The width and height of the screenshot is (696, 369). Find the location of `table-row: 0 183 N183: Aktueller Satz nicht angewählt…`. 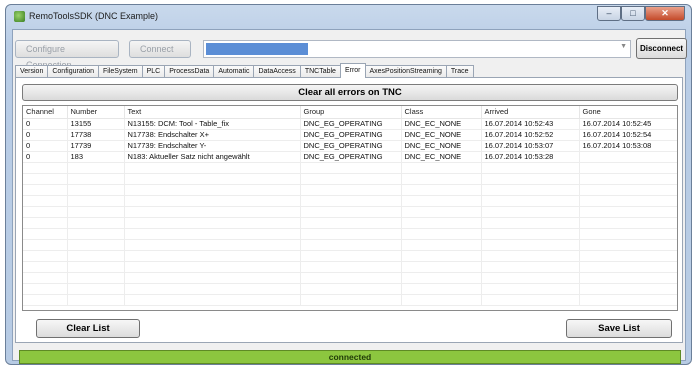

table-row: 0 183 N183: Aktueller Satz nicht angewählt… is located at coordinates (350, 157).